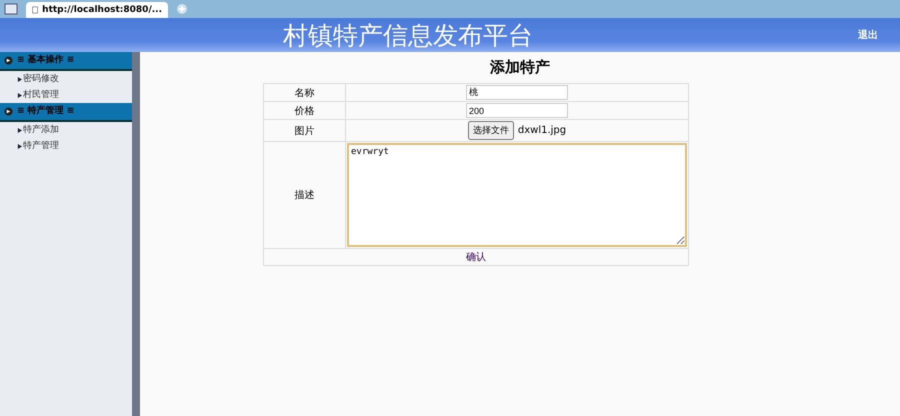  I want to click on site-title: 村镇特产信息发布平台, so click(408, 36).